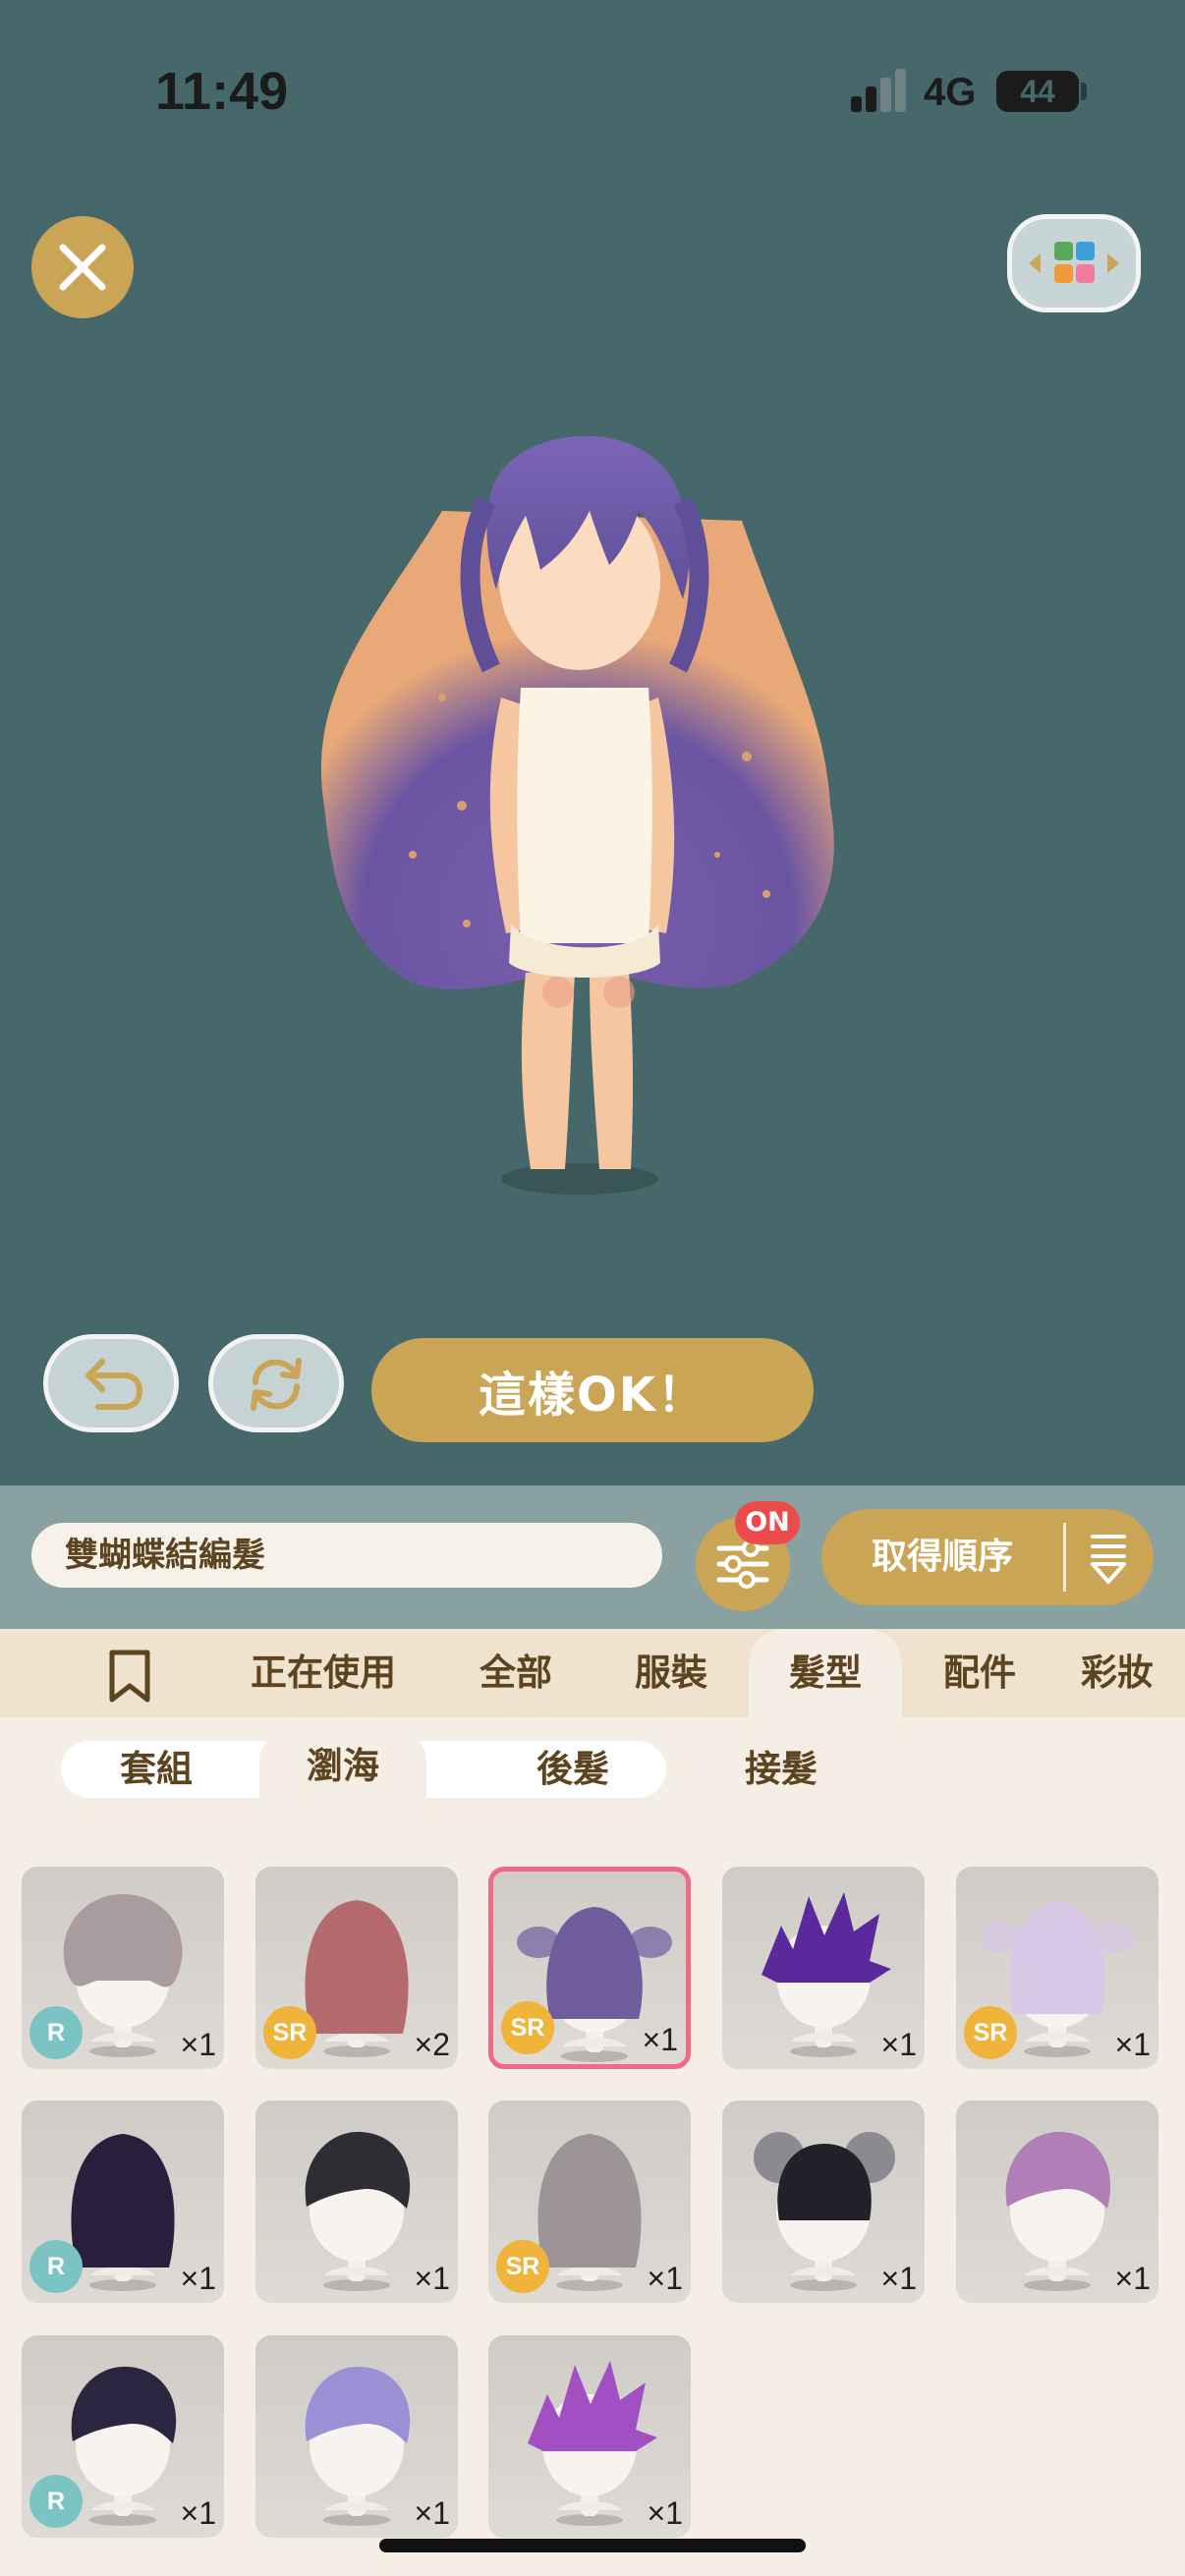 This screenshot has width=1185, height=2576. I want to click on item-toolbar: 雙蝴蝶結編髮 ON 取得順序, so click(592, 1557).